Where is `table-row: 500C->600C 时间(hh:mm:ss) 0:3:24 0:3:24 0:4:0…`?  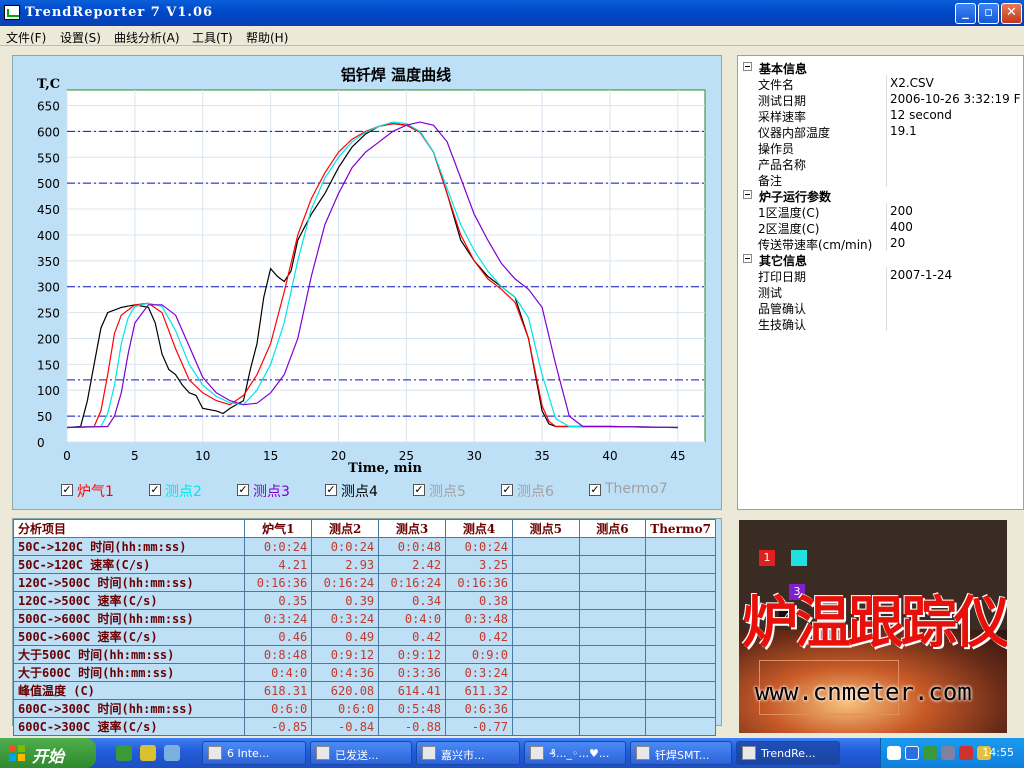 table-row: 500C->600C 时间(hh:mm:ss) 0:3:24 0:3:24 0:4:0… is located at coordinates (364, 618).